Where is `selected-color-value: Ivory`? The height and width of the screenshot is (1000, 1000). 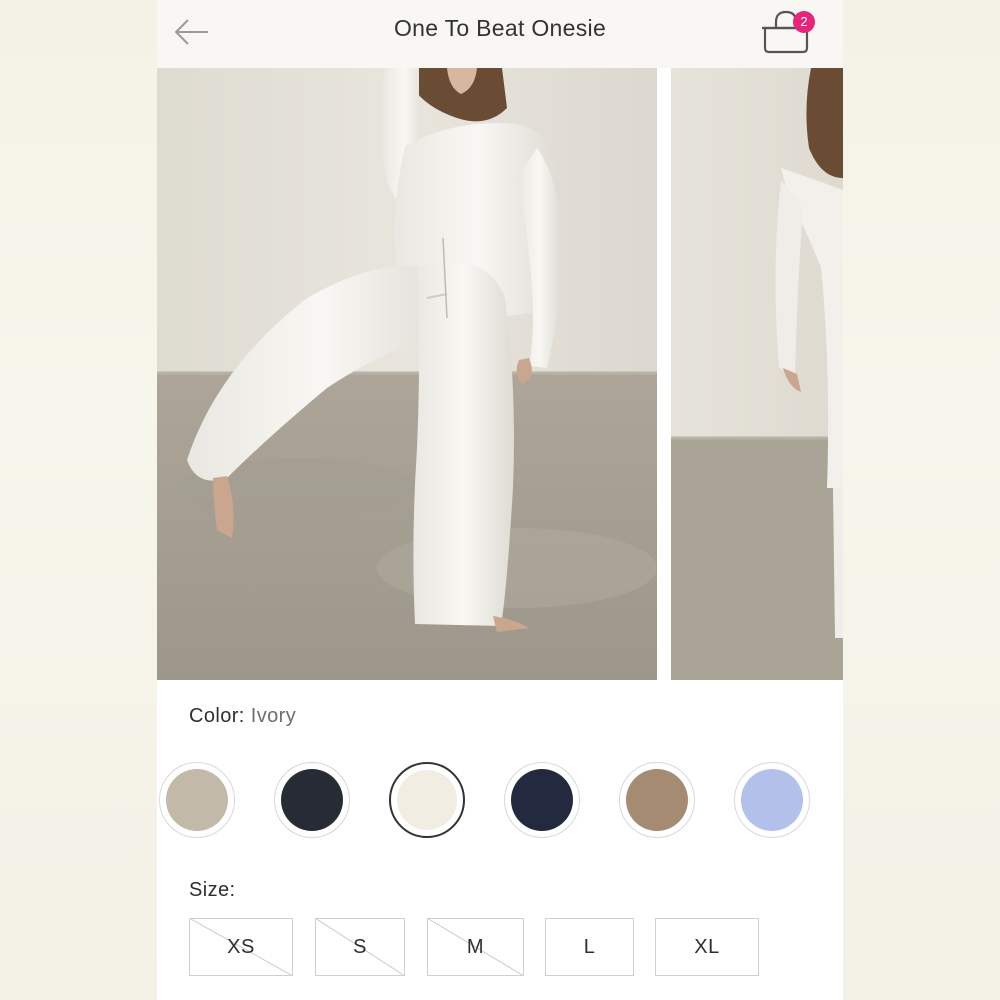 selected-color-value: Ivory is located at coordinates (273, 716).